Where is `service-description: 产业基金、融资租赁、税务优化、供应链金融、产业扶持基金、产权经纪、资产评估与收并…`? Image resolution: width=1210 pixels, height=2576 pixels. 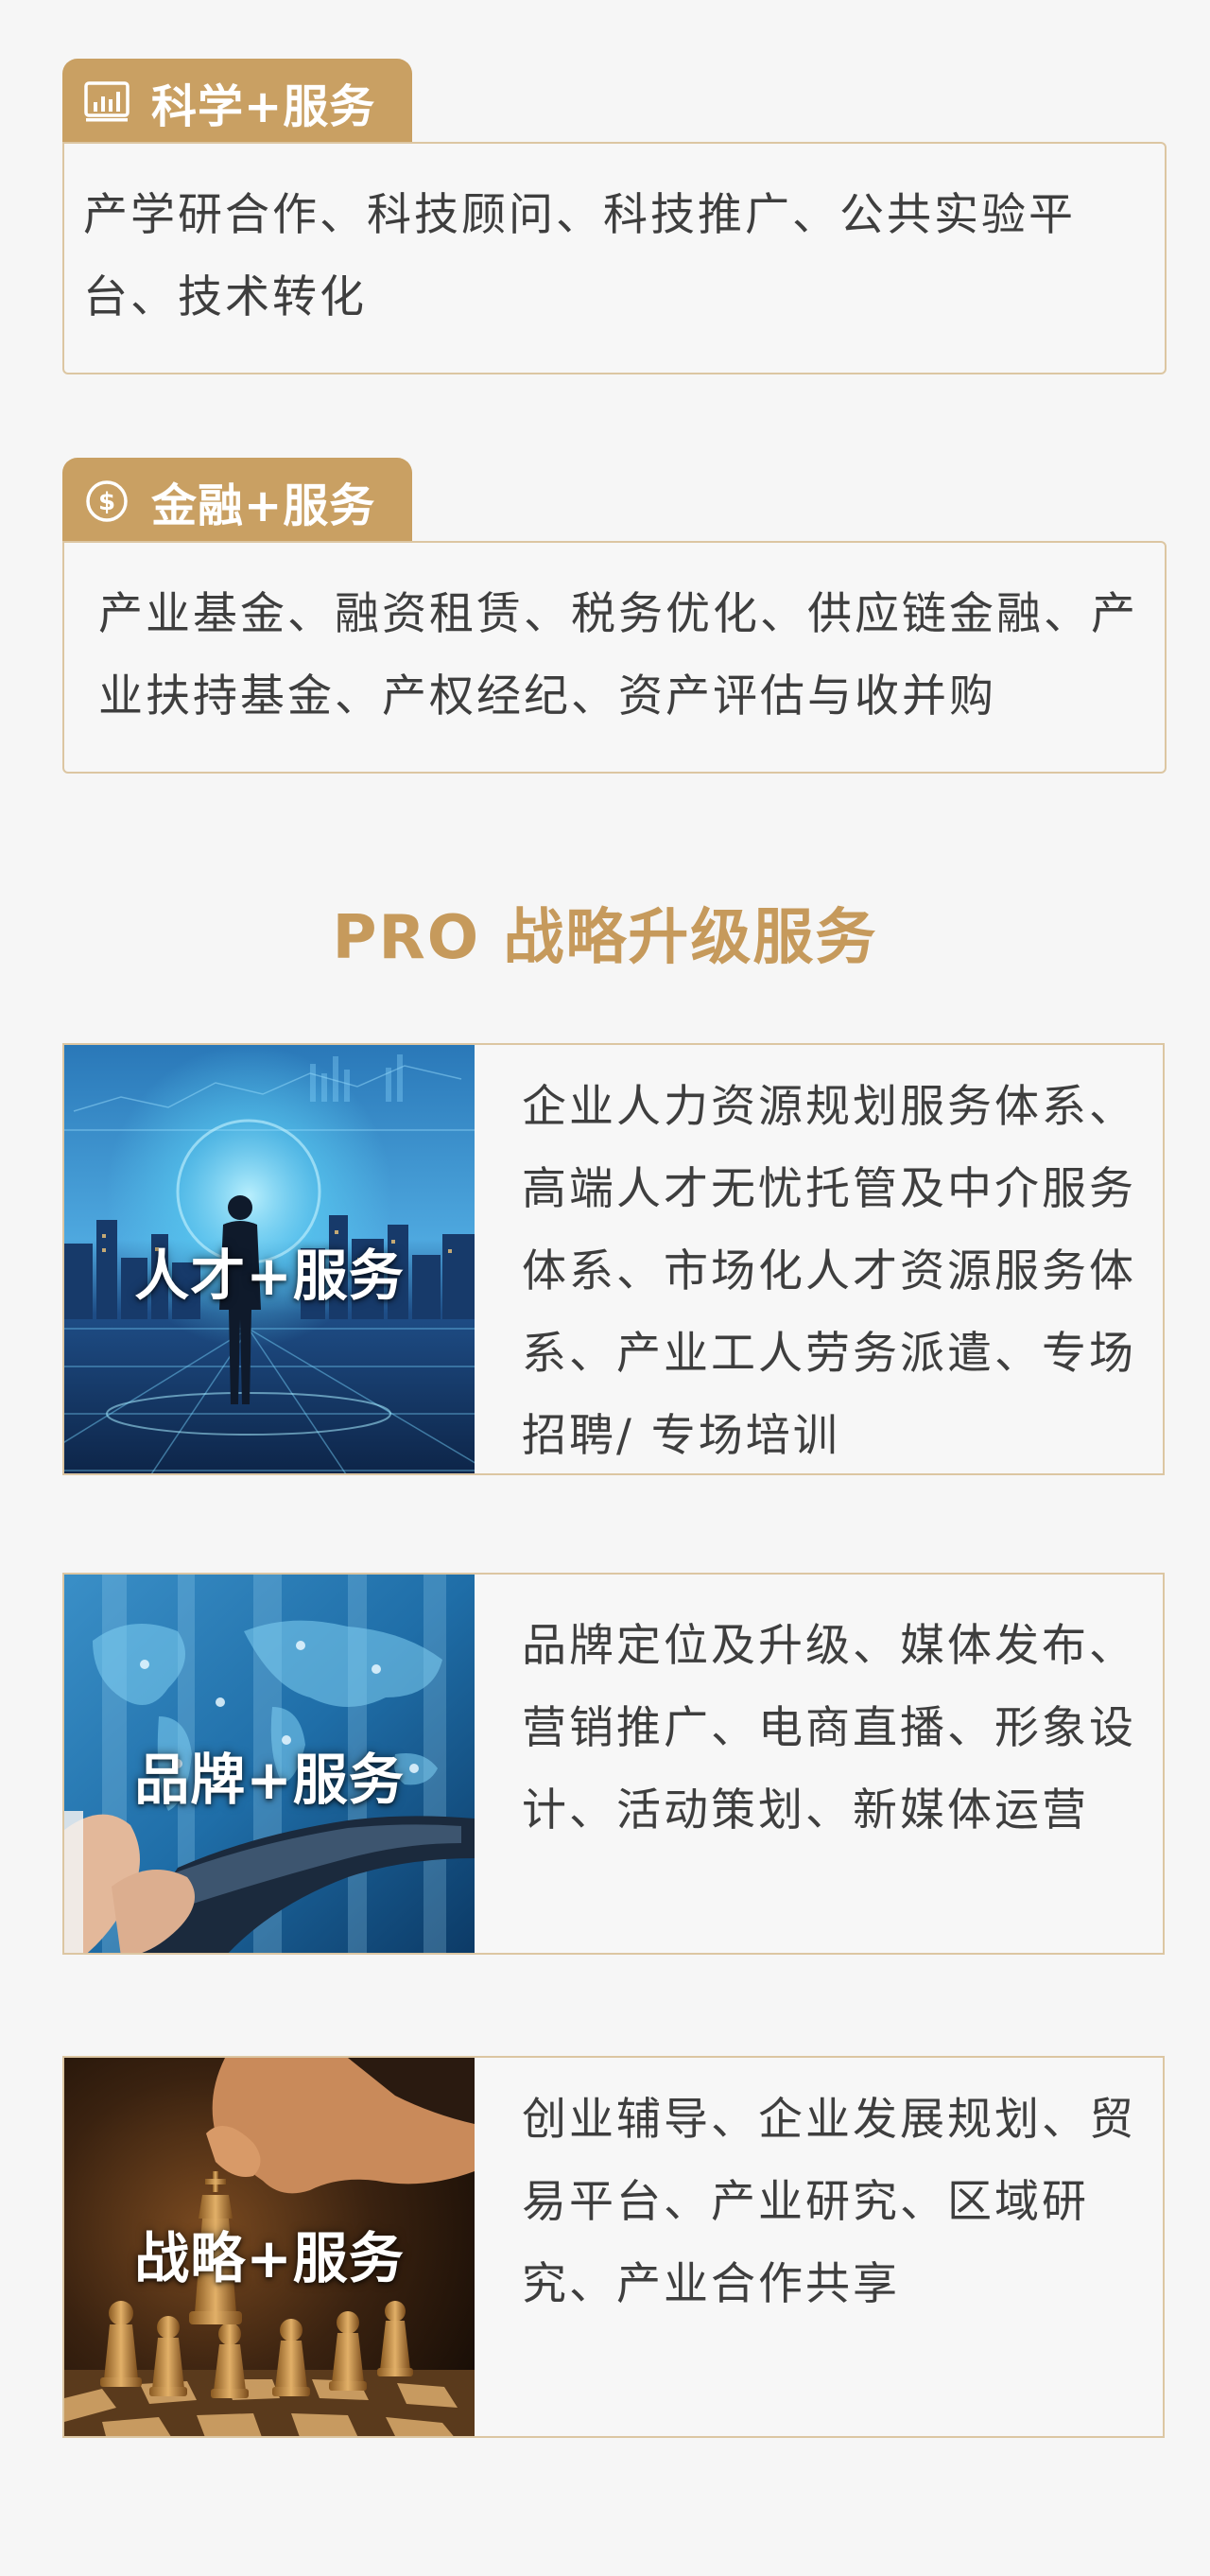
service-description: 产业基金、融资租赁、税务优化、供应链金融、产业扶持基金、产权经纪、资产评估与收并… is located at coordinates (618, 655).